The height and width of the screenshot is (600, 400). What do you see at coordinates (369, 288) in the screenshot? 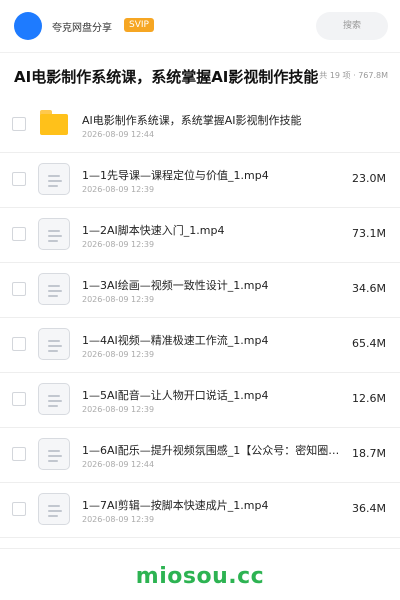
I see `file-size: 34.6M` at bounding box center [369, 288].